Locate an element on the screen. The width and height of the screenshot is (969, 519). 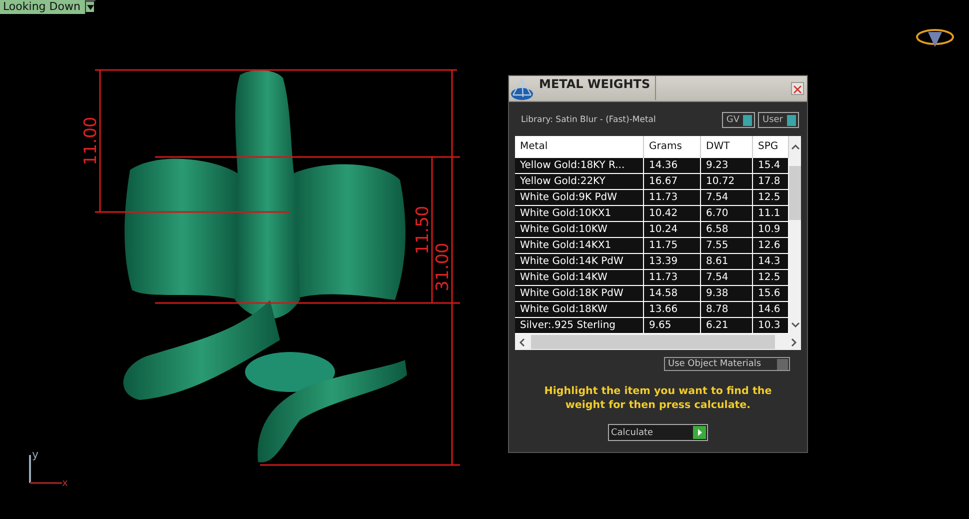
table-cell: 13.66 is located at coordinates (672, 310).